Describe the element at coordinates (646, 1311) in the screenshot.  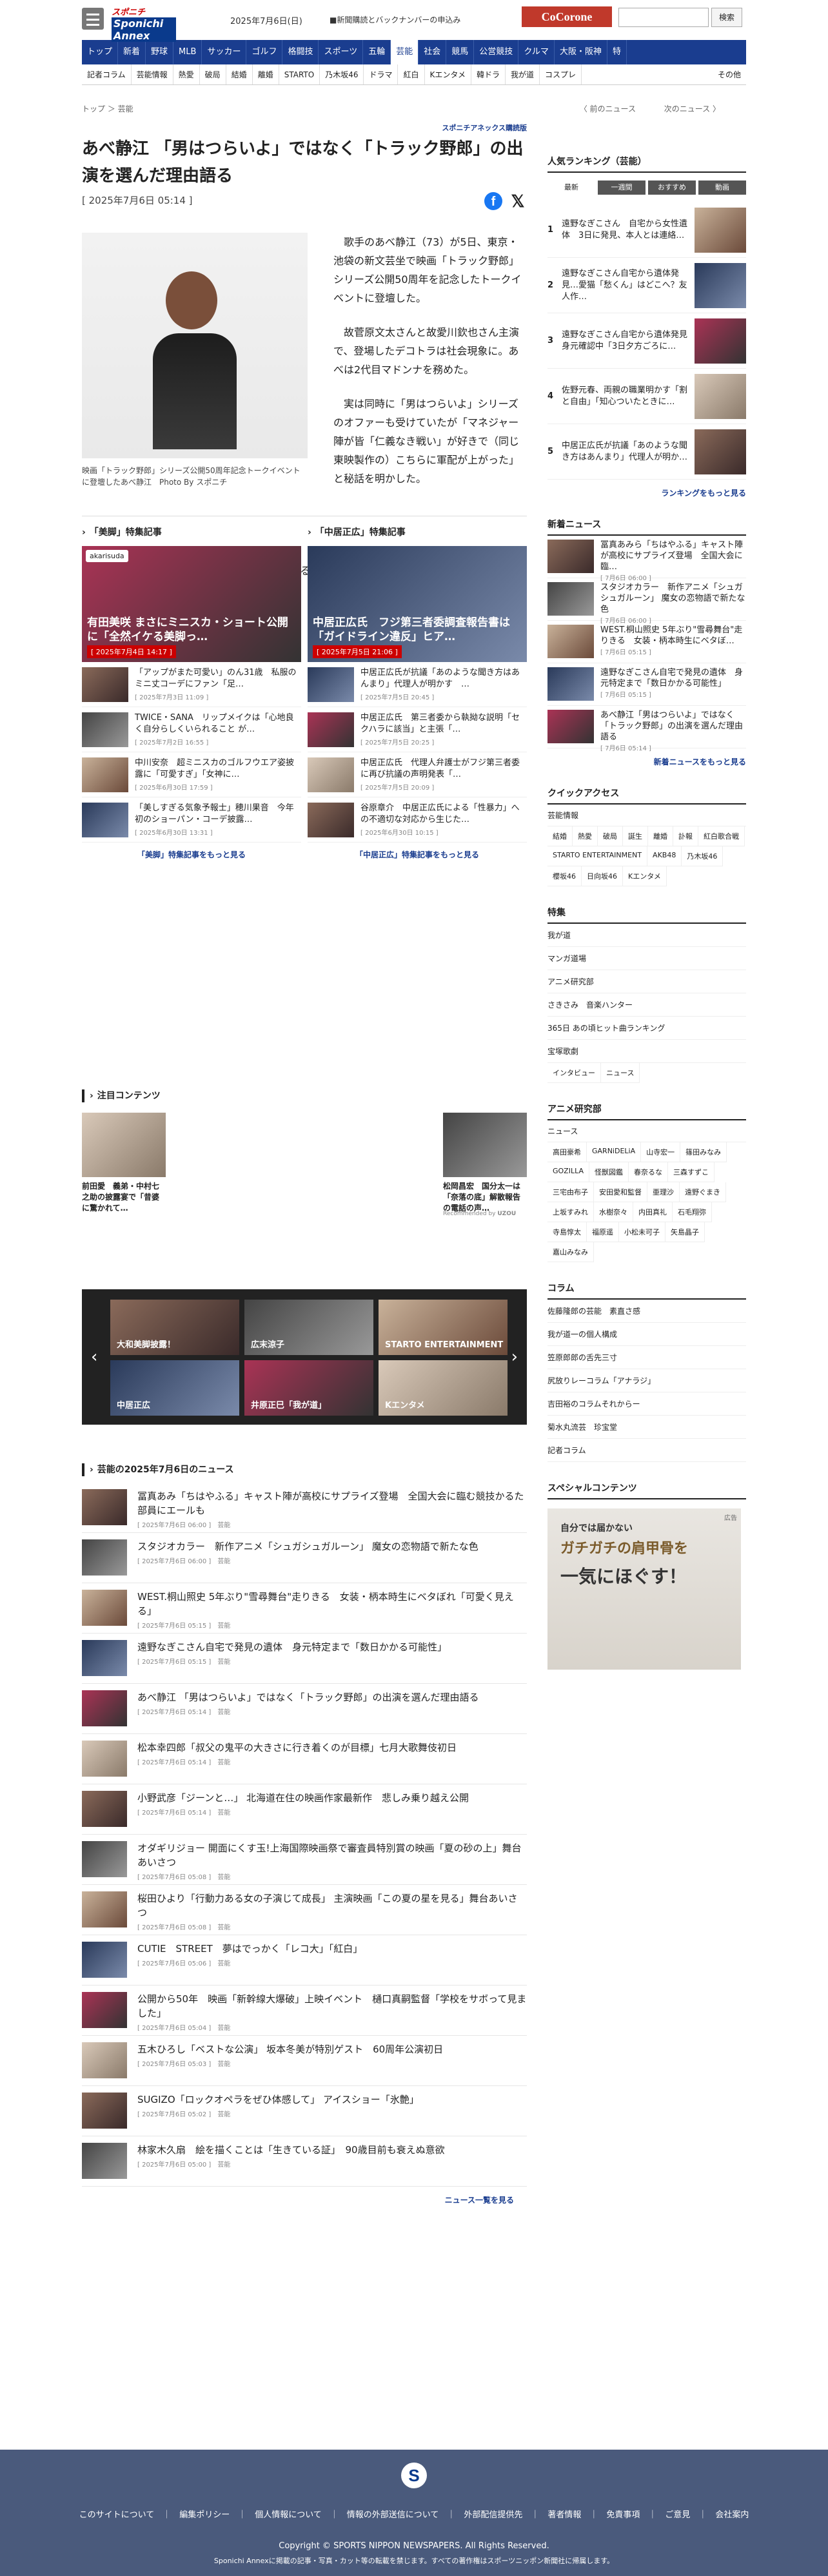
I see `column-item: 佐藤隆郎の芸能 素直さ感` at that location.